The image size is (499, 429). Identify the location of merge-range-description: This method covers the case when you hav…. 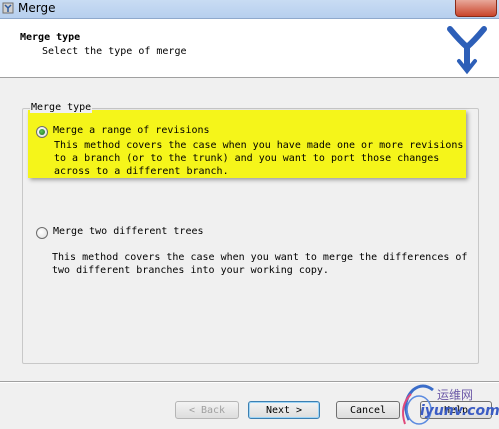
(259, 158).